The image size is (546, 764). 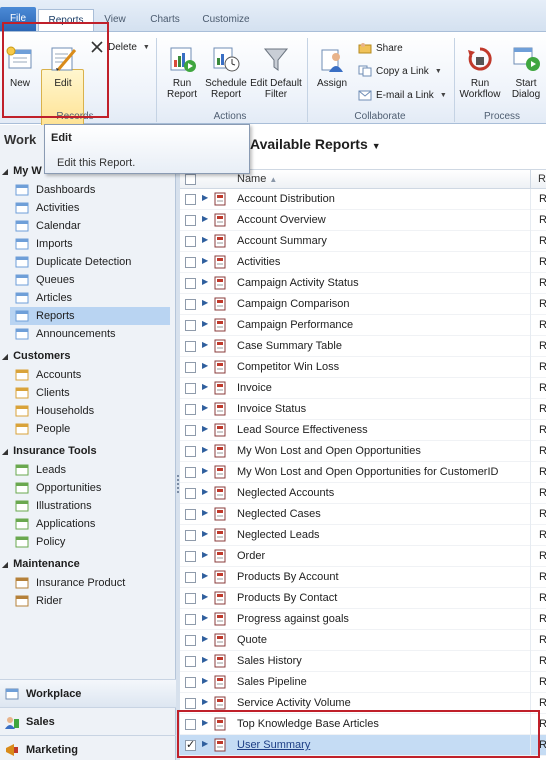 I want to click on table-row: ▶ Invoice Status R, so click(x=363, y=409).